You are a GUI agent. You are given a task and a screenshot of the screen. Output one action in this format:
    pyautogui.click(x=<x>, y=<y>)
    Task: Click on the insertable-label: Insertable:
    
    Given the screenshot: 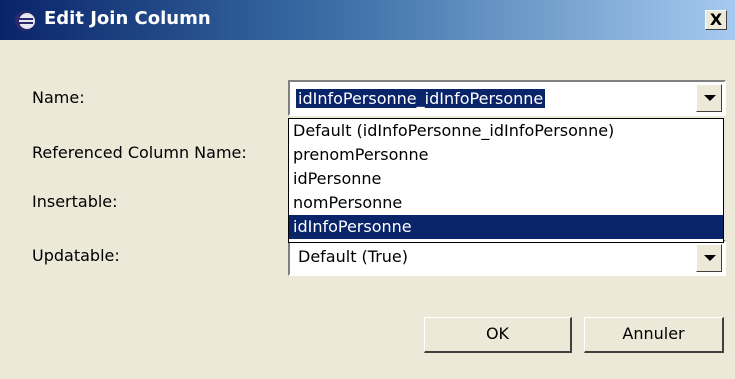 What is the action you would take?
    pyautogui.click(x=75, y=201)
    